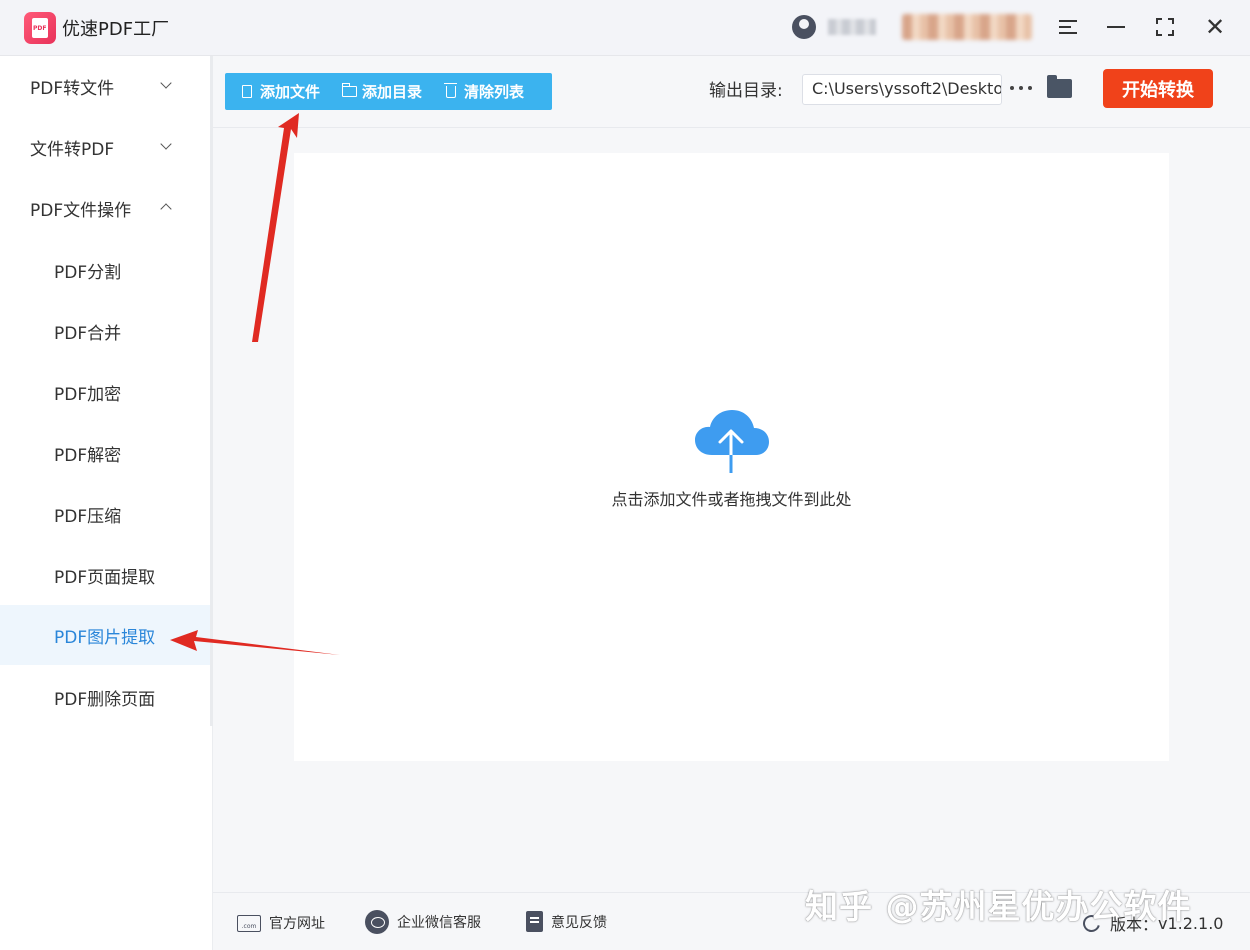 This screenshot has width=1250, height=950. Describe the element at coordinates (349, 90) in the screenshot. I see `folder-outline-icon` at that location.